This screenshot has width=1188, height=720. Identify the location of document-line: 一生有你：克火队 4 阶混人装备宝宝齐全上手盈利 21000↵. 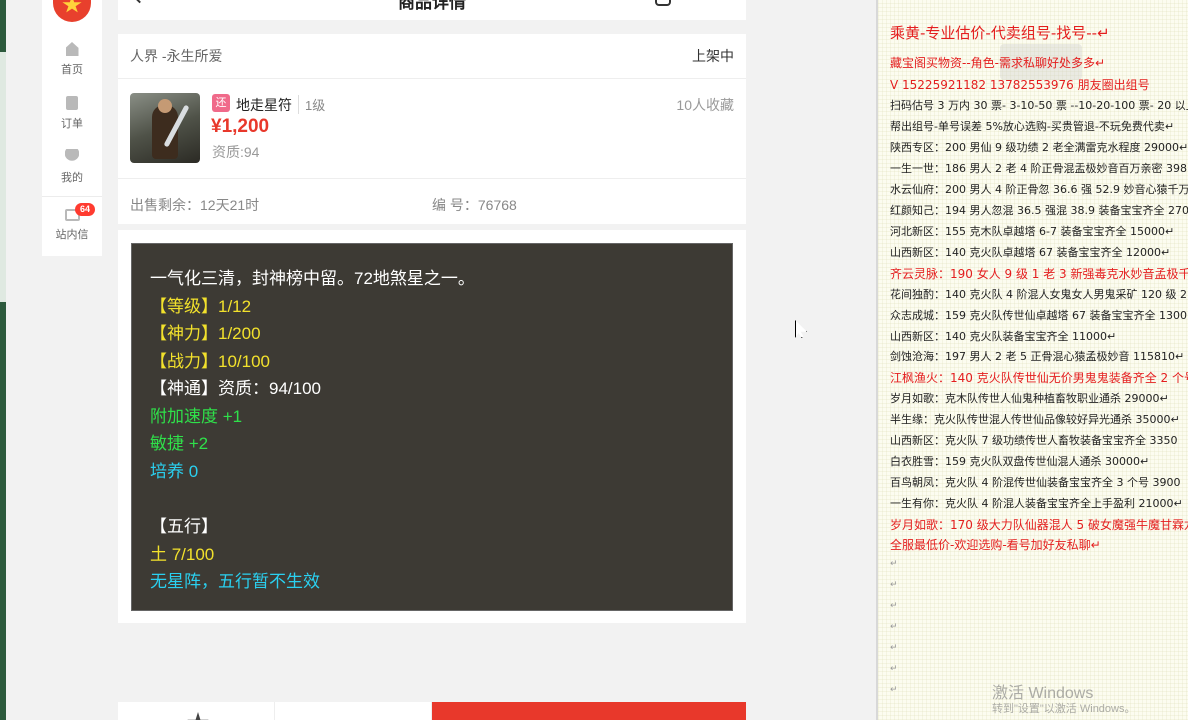
(1036, 503).